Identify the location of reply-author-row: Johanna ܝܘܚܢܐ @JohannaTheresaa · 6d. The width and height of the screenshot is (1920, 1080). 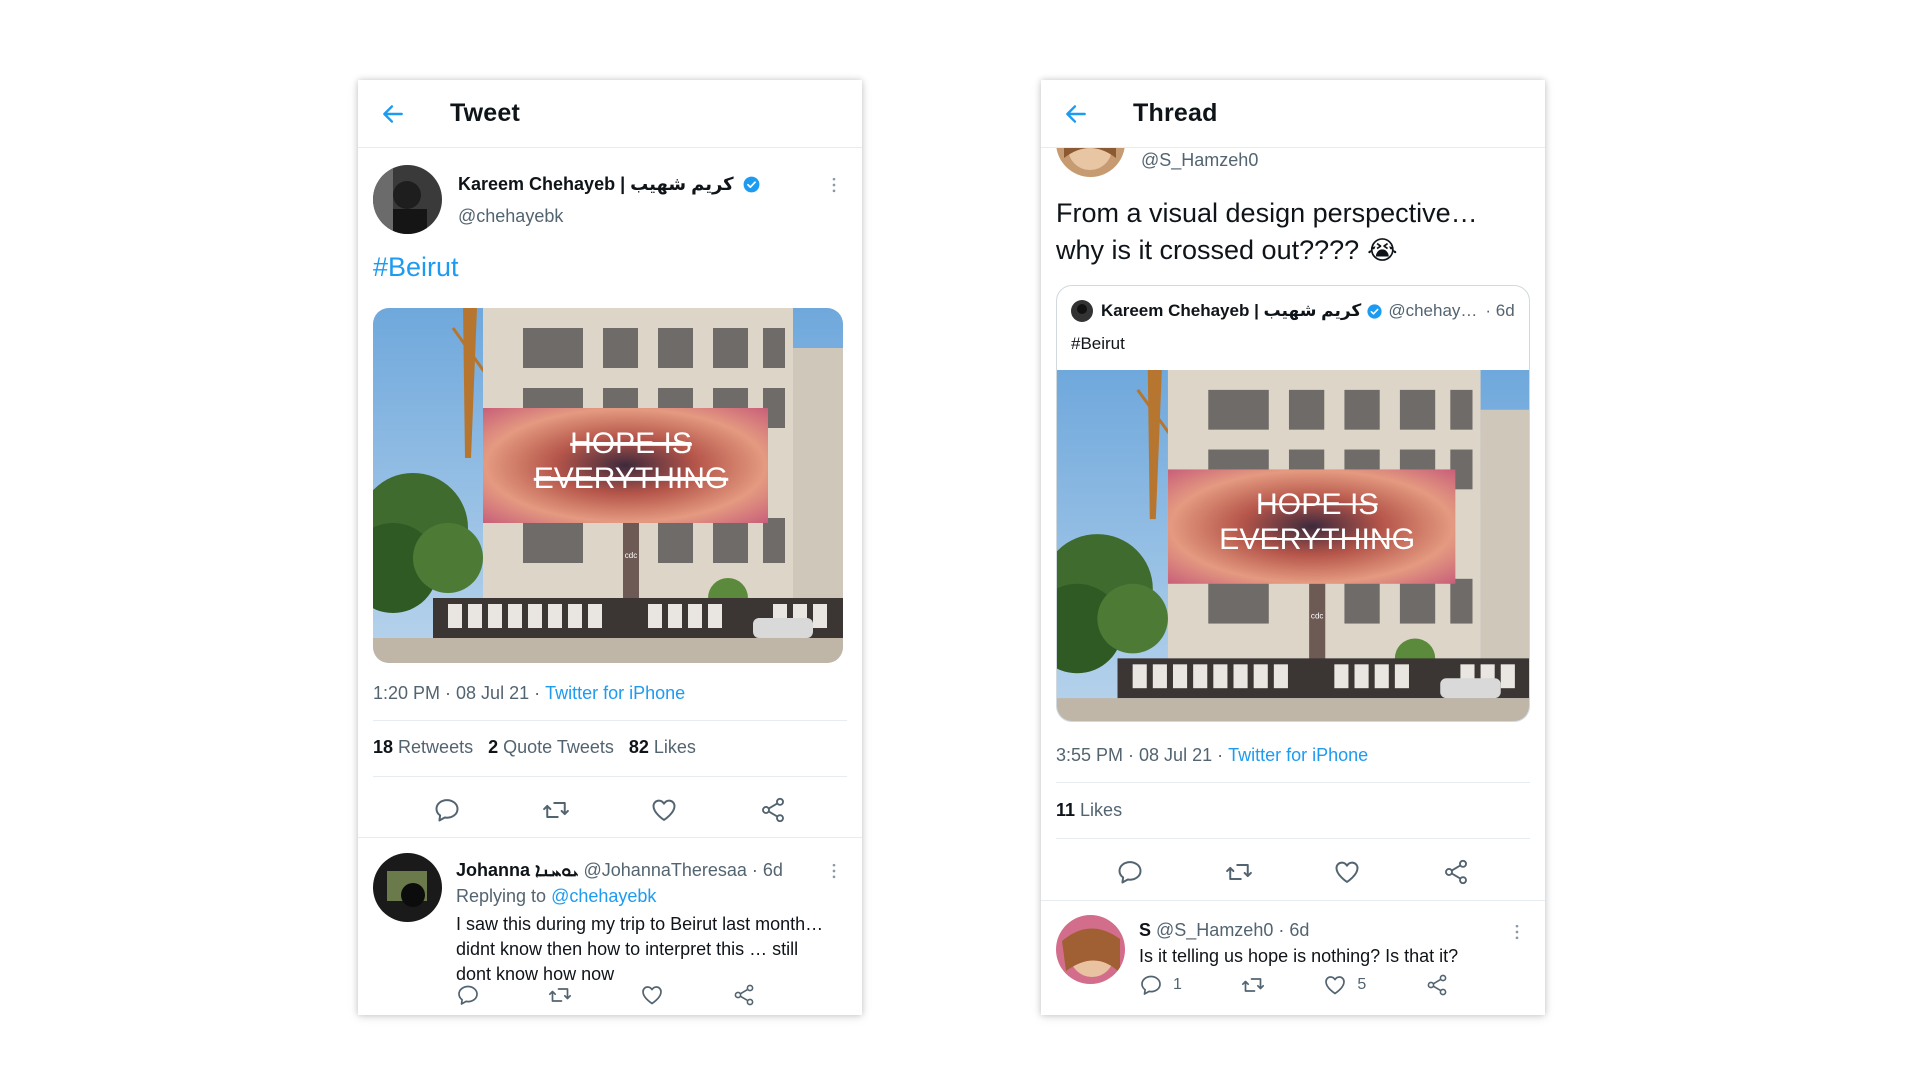
(619, 870).